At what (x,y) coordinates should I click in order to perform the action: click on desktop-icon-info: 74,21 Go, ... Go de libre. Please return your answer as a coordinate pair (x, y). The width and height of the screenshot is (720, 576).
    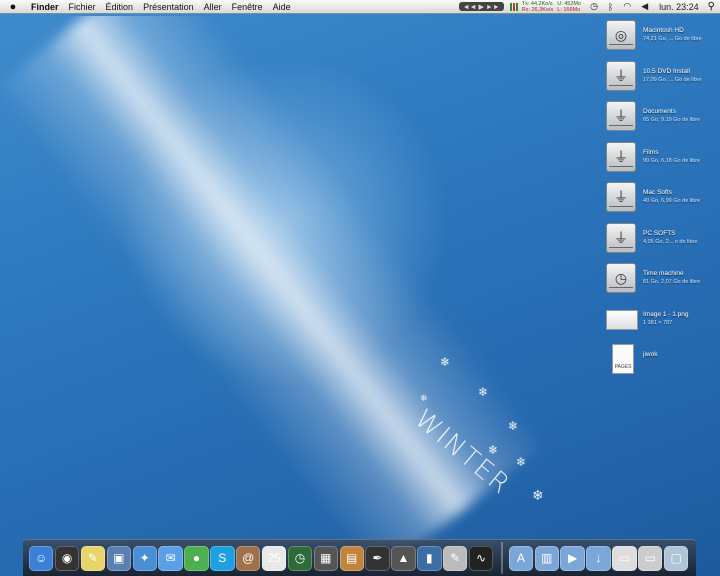
    Looking at the image, I should click on (672, 39).